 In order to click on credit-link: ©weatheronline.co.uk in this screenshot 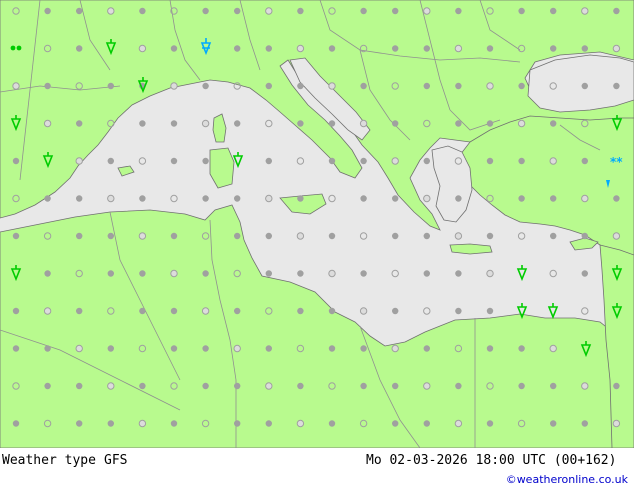, I will do `click(567, 479)`.